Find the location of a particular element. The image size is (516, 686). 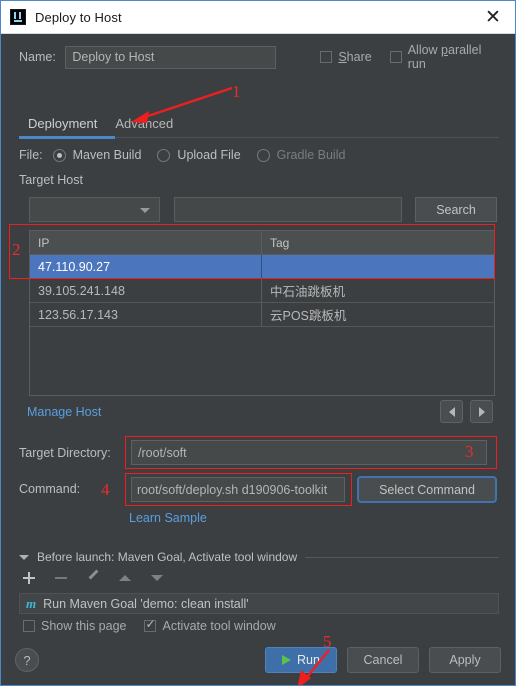

learn-sample-link: Learn Sample is located at coordinates (168, 518).